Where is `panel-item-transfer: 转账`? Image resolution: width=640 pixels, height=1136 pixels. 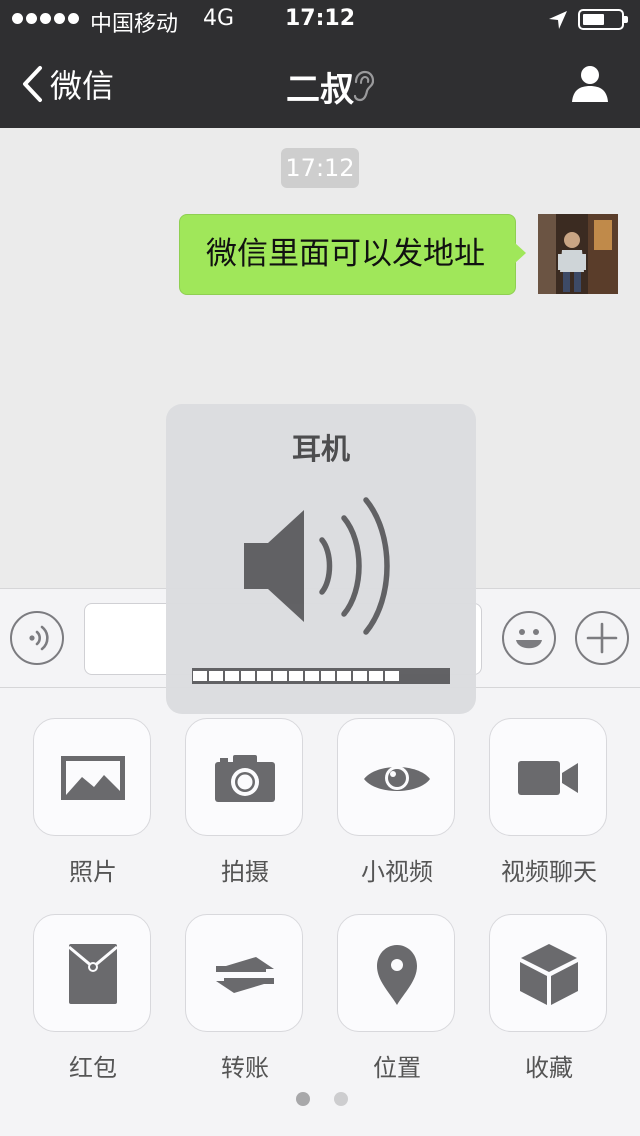 panel-item-transfer: 转账 is located at coordinates (245, 998).